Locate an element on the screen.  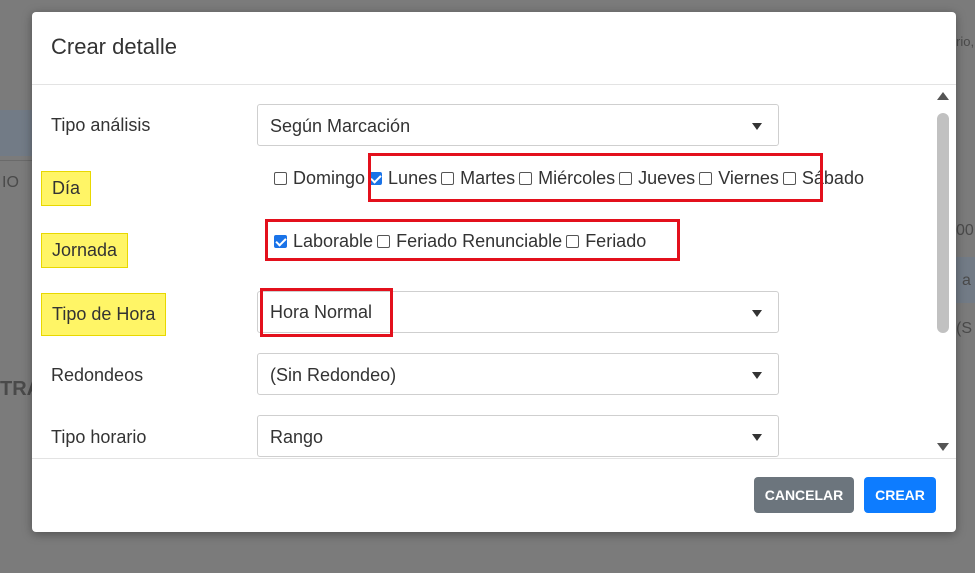
modal-title: Crear detalle is located at coordinates (114, 46).